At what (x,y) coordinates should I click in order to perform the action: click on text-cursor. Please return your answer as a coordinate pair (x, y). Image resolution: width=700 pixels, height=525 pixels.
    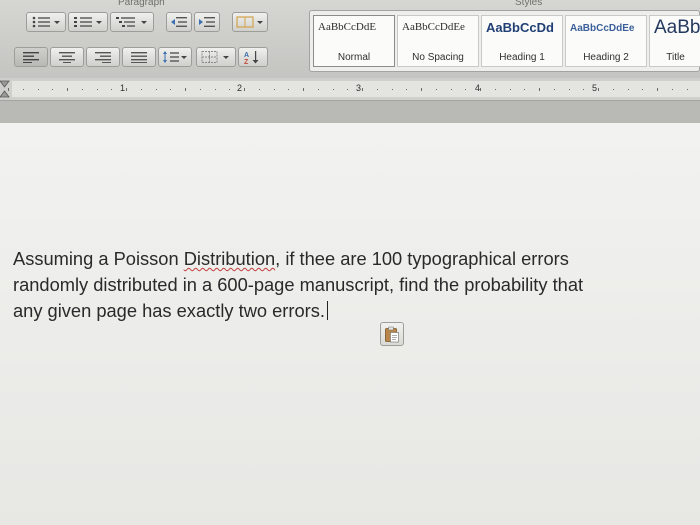
    Looking at the image, I should click on (327, 310).